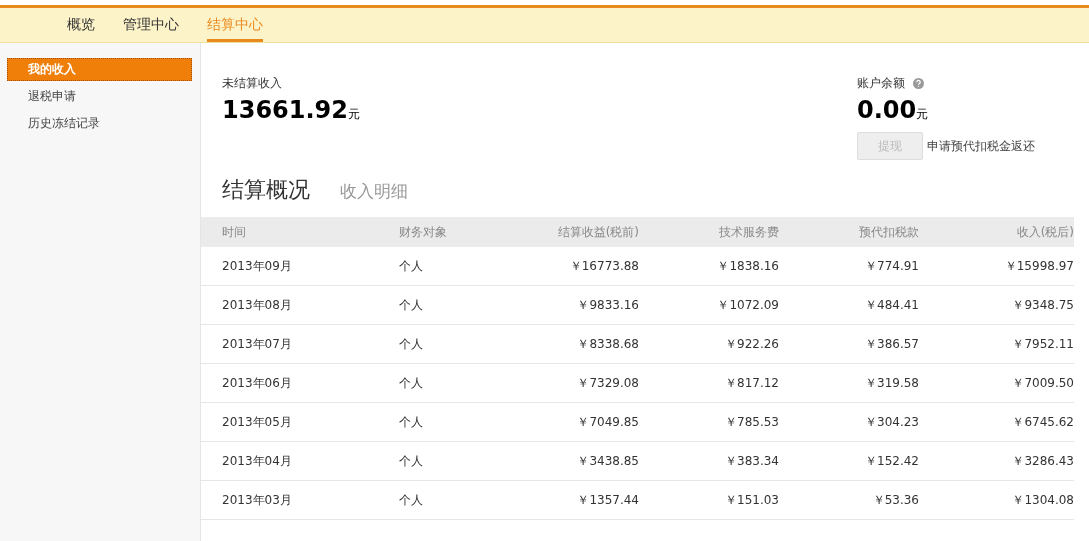  What do you see at coordinates (574, 422) in the screenshot?
I see `table-cell: ￥7049.85` at bounding box center [574, 422].